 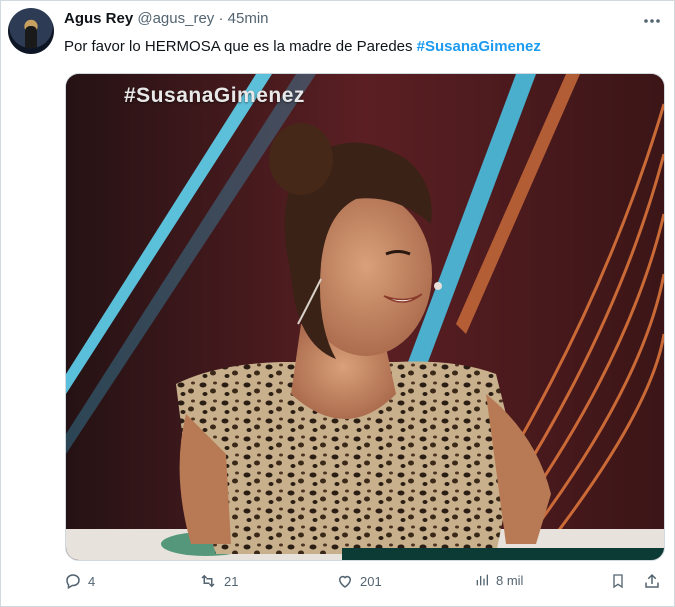 I want to click on retweet-count: 21, so click(x=231, y=581).